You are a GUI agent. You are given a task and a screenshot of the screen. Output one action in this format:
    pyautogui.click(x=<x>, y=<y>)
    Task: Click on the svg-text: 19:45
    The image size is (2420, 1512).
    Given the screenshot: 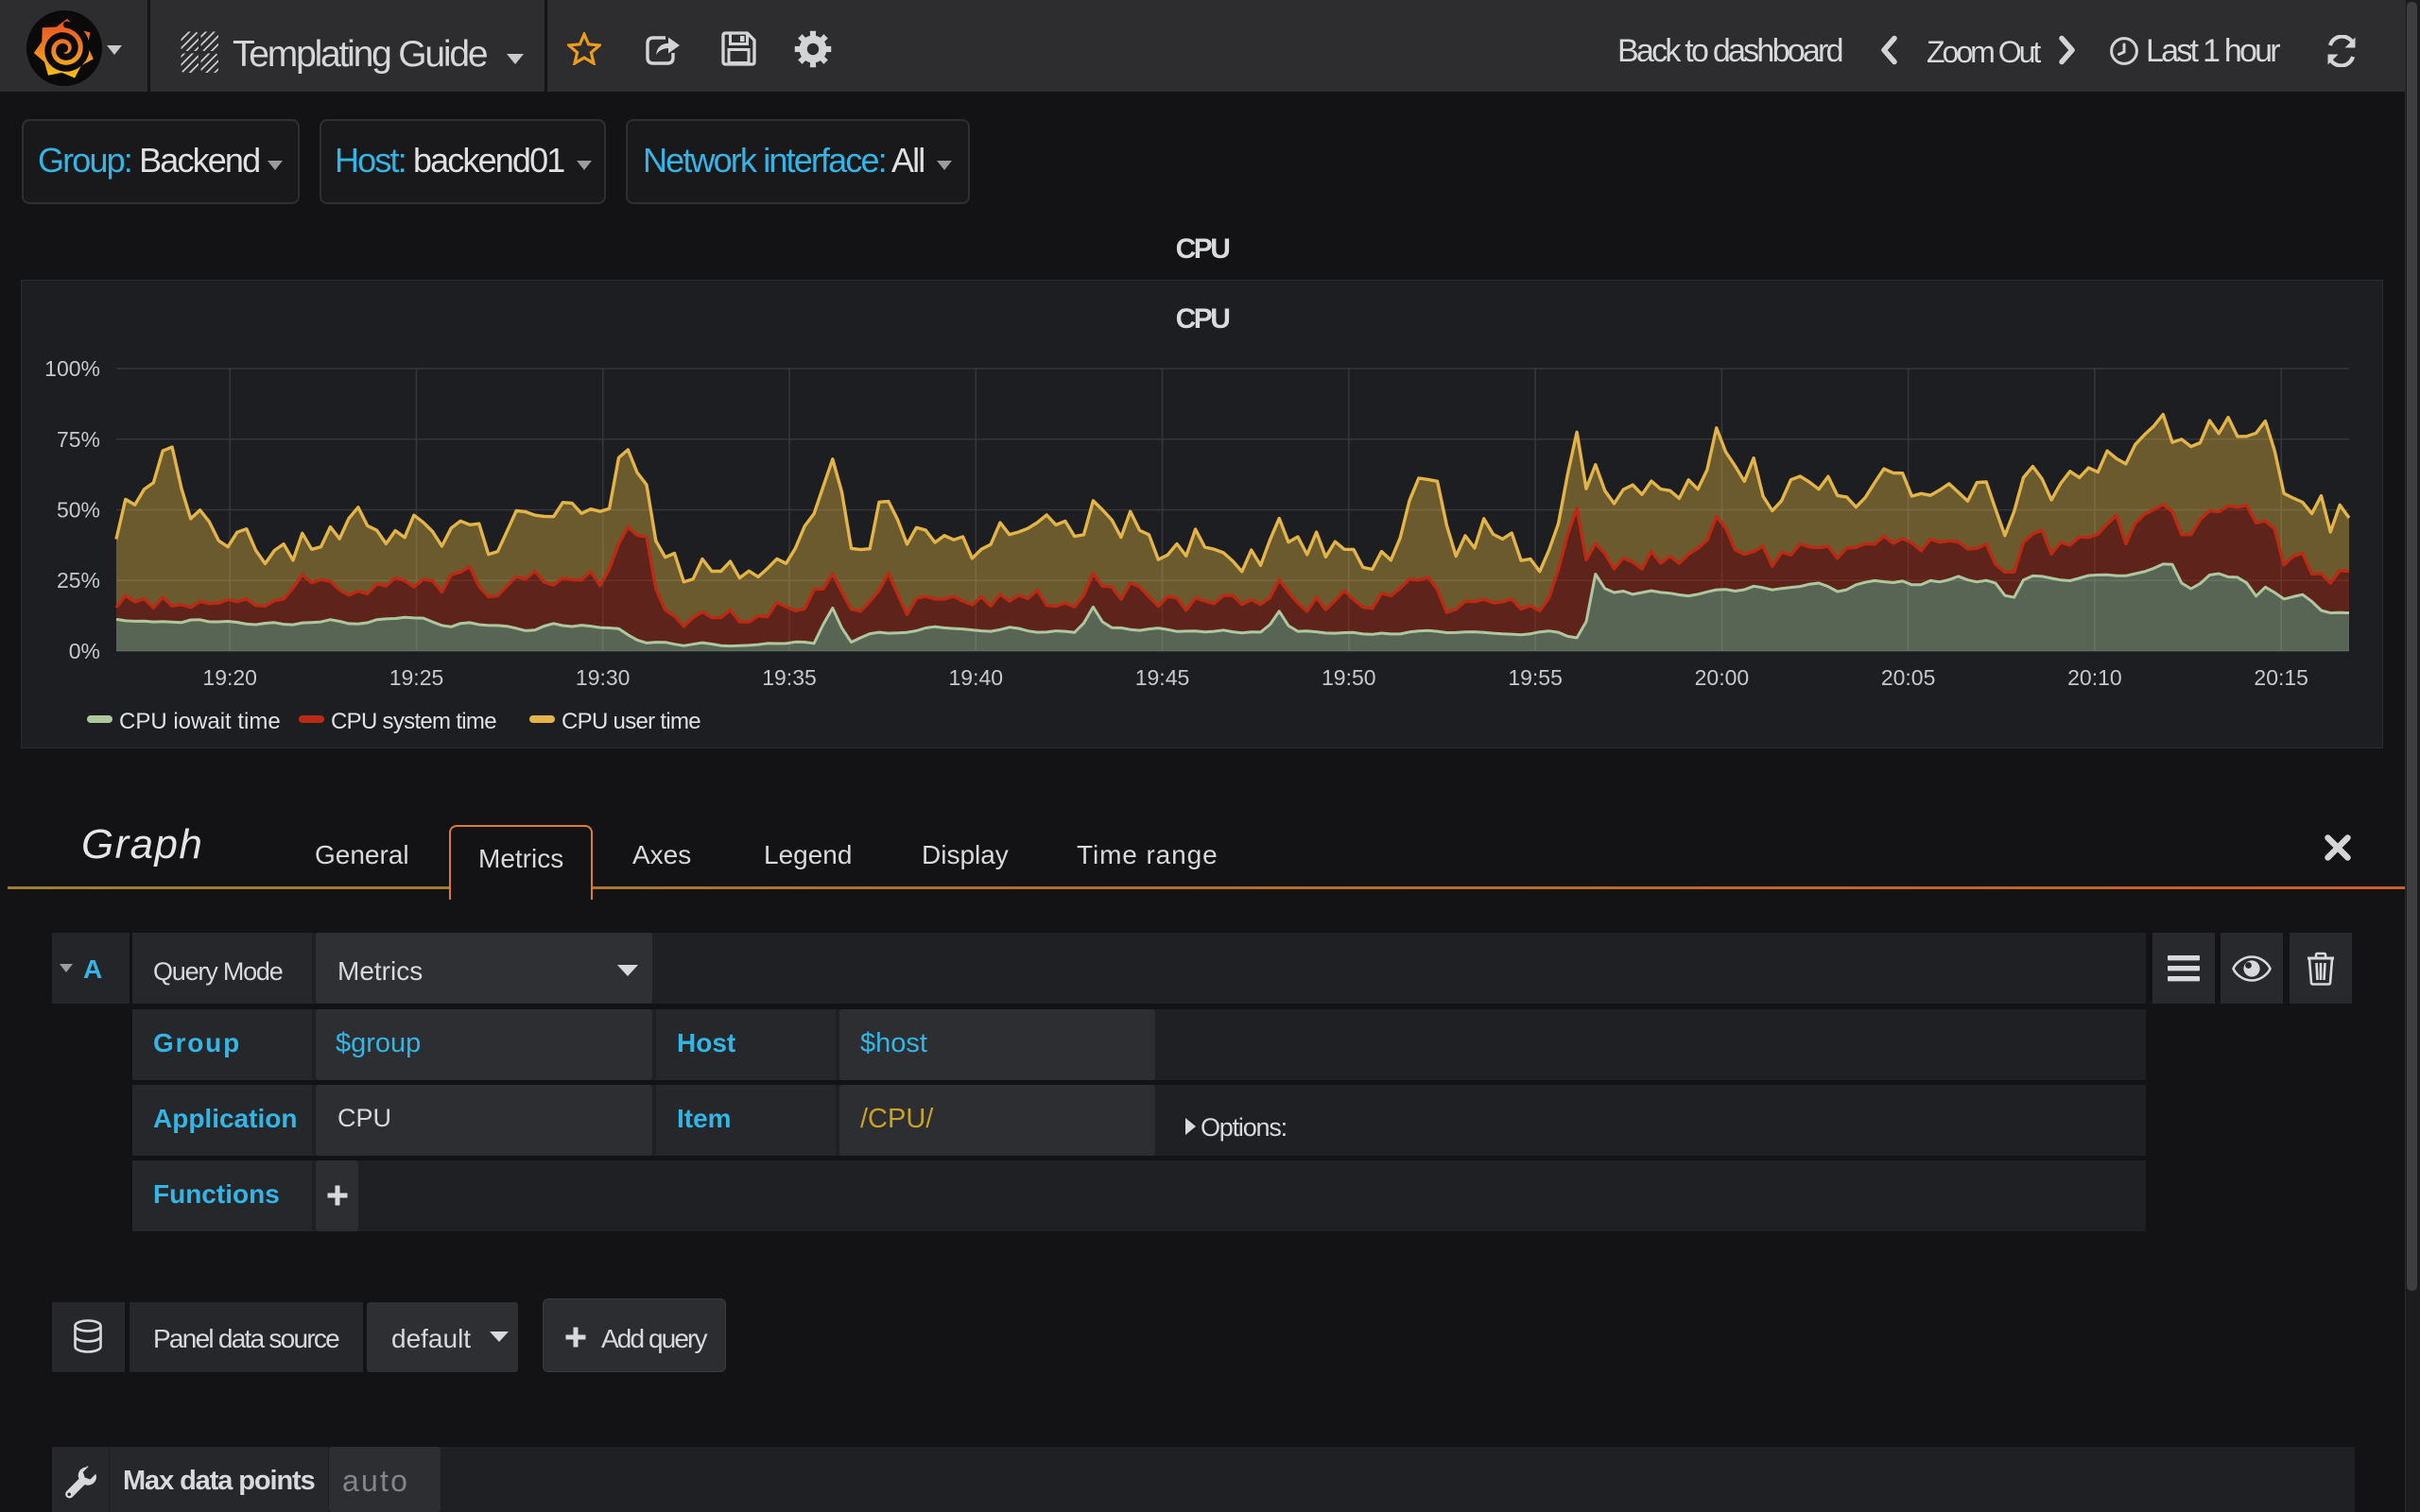 What is the action you would take?
    pyautogui.click(x=1162, y=677)
    